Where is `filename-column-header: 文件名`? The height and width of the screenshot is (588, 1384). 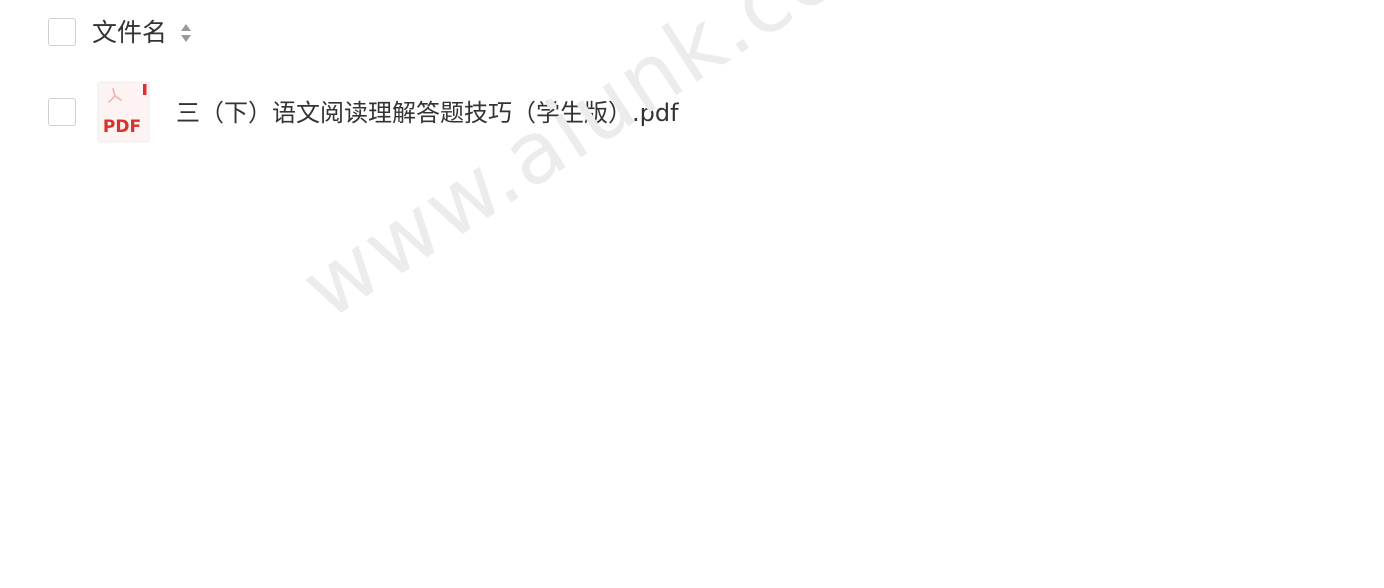 filename-column-header: 文件名 is located at coordinates (129, 33).